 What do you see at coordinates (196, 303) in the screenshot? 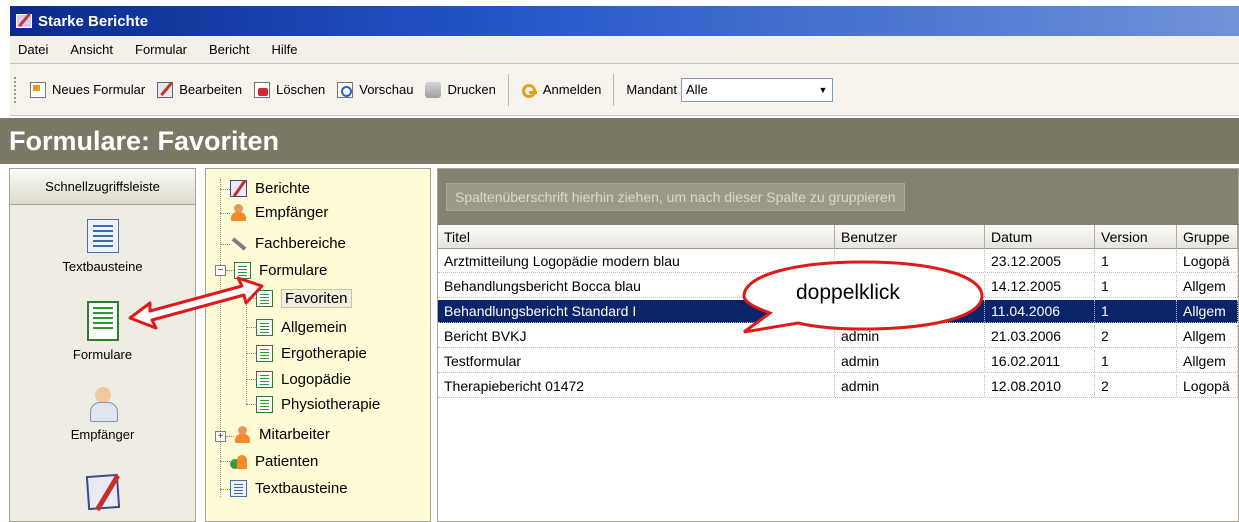
I see `double-arrow-annotation` at bounding box center [196, 303].